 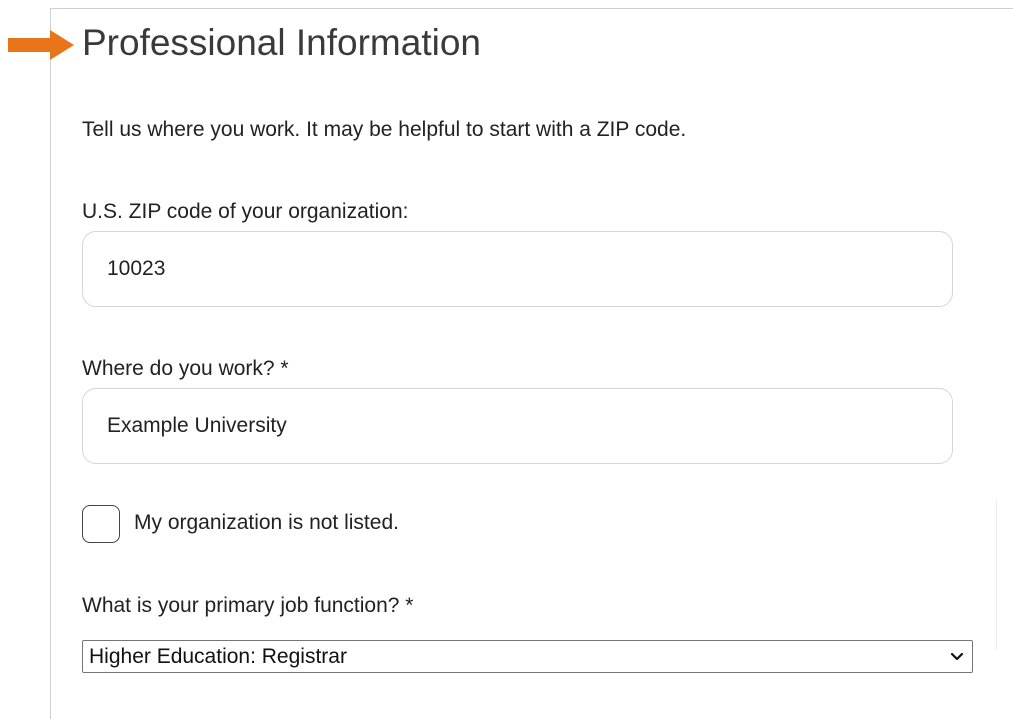 I want to click on chevron-down-icon, so click(x=957, y=656).